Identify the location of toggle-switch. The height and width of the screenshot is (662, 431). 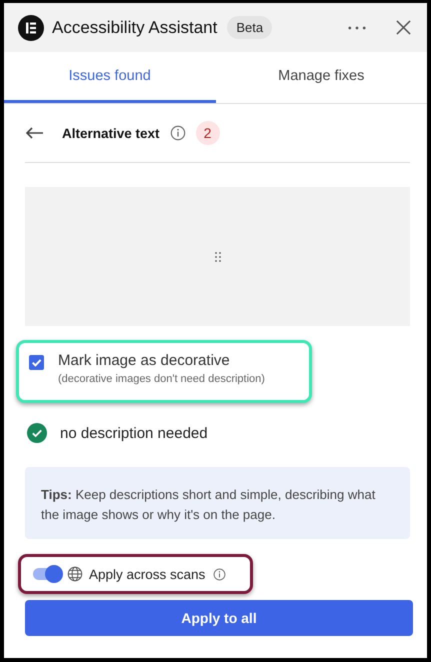
(47, 574).